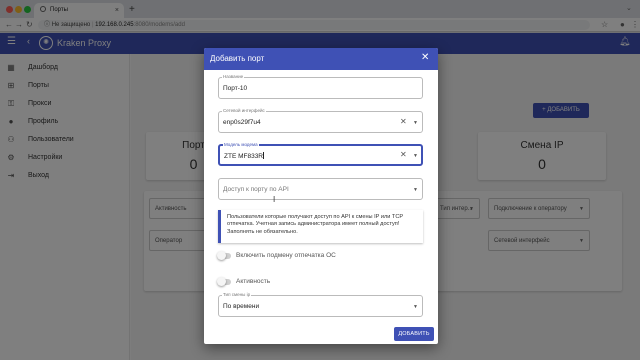 The height and width of the screenshot is (360, 640). I want to click on ip-change-type-select: Тип смены ip По времени ▼, so click(320, 304).